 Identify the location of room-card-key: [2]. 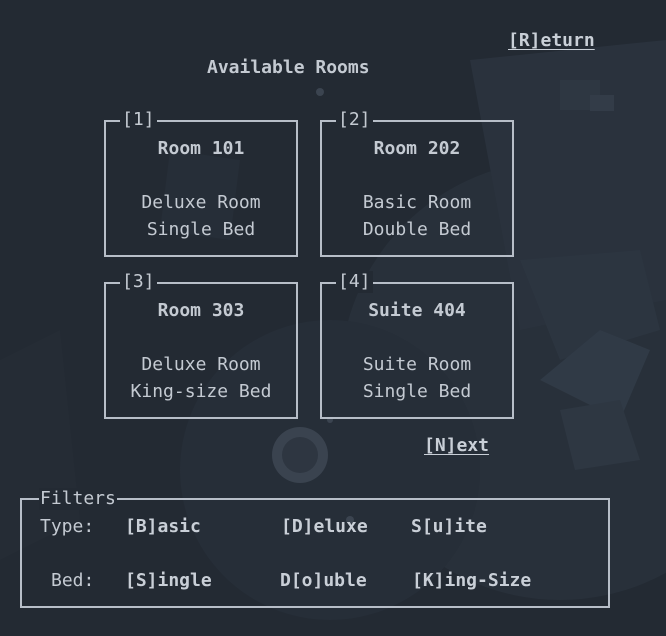
(354, 120).